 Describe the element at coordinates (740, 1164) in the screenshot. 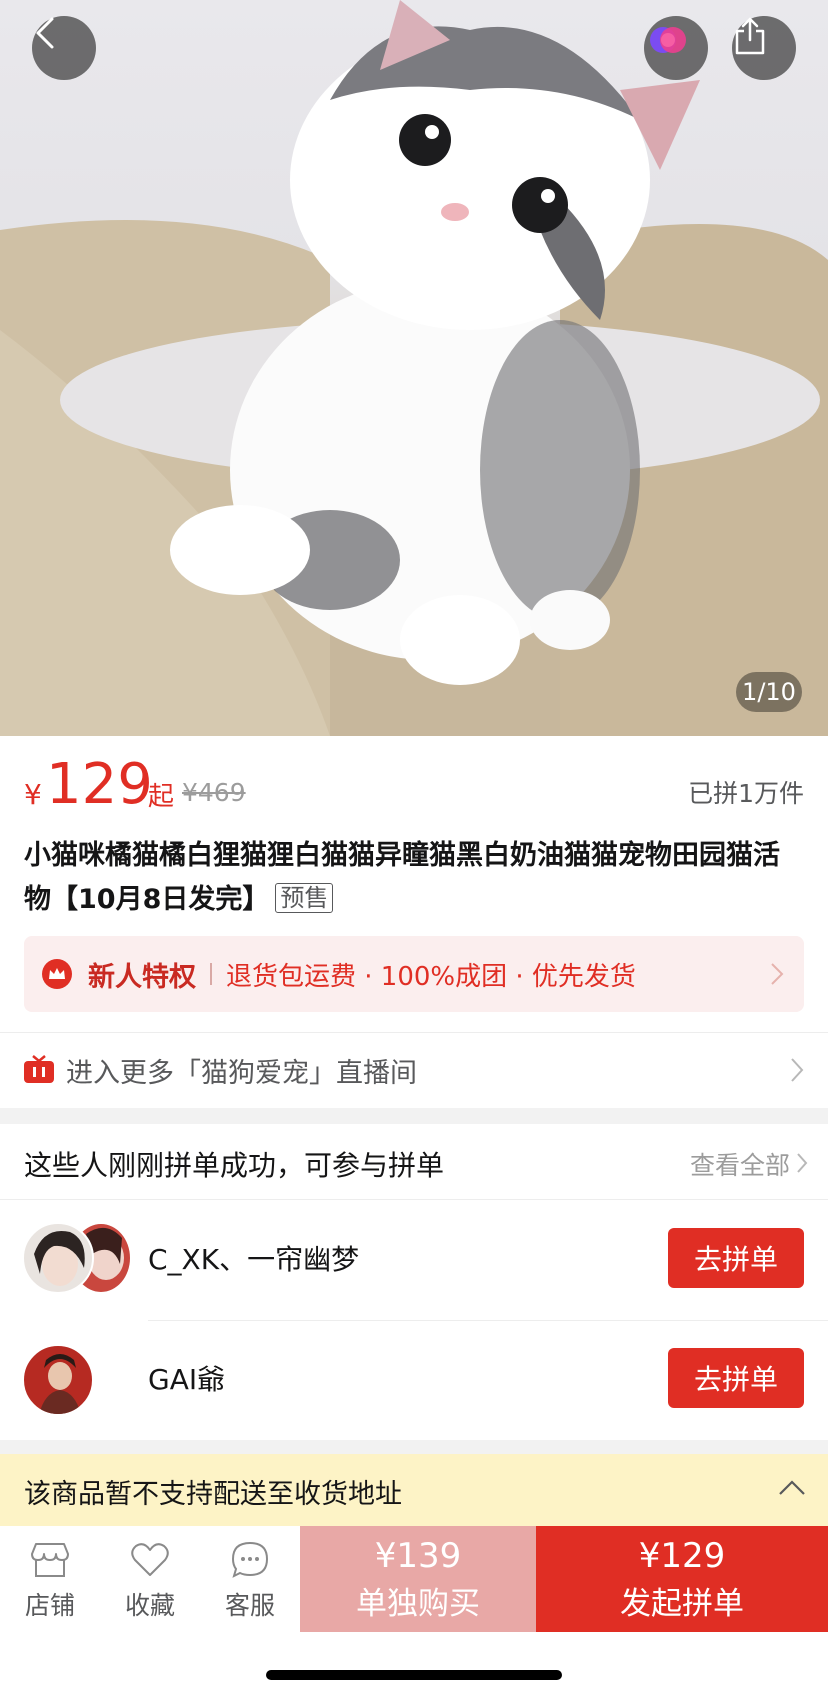

I see `view-all-link: 查看全部` at that location.